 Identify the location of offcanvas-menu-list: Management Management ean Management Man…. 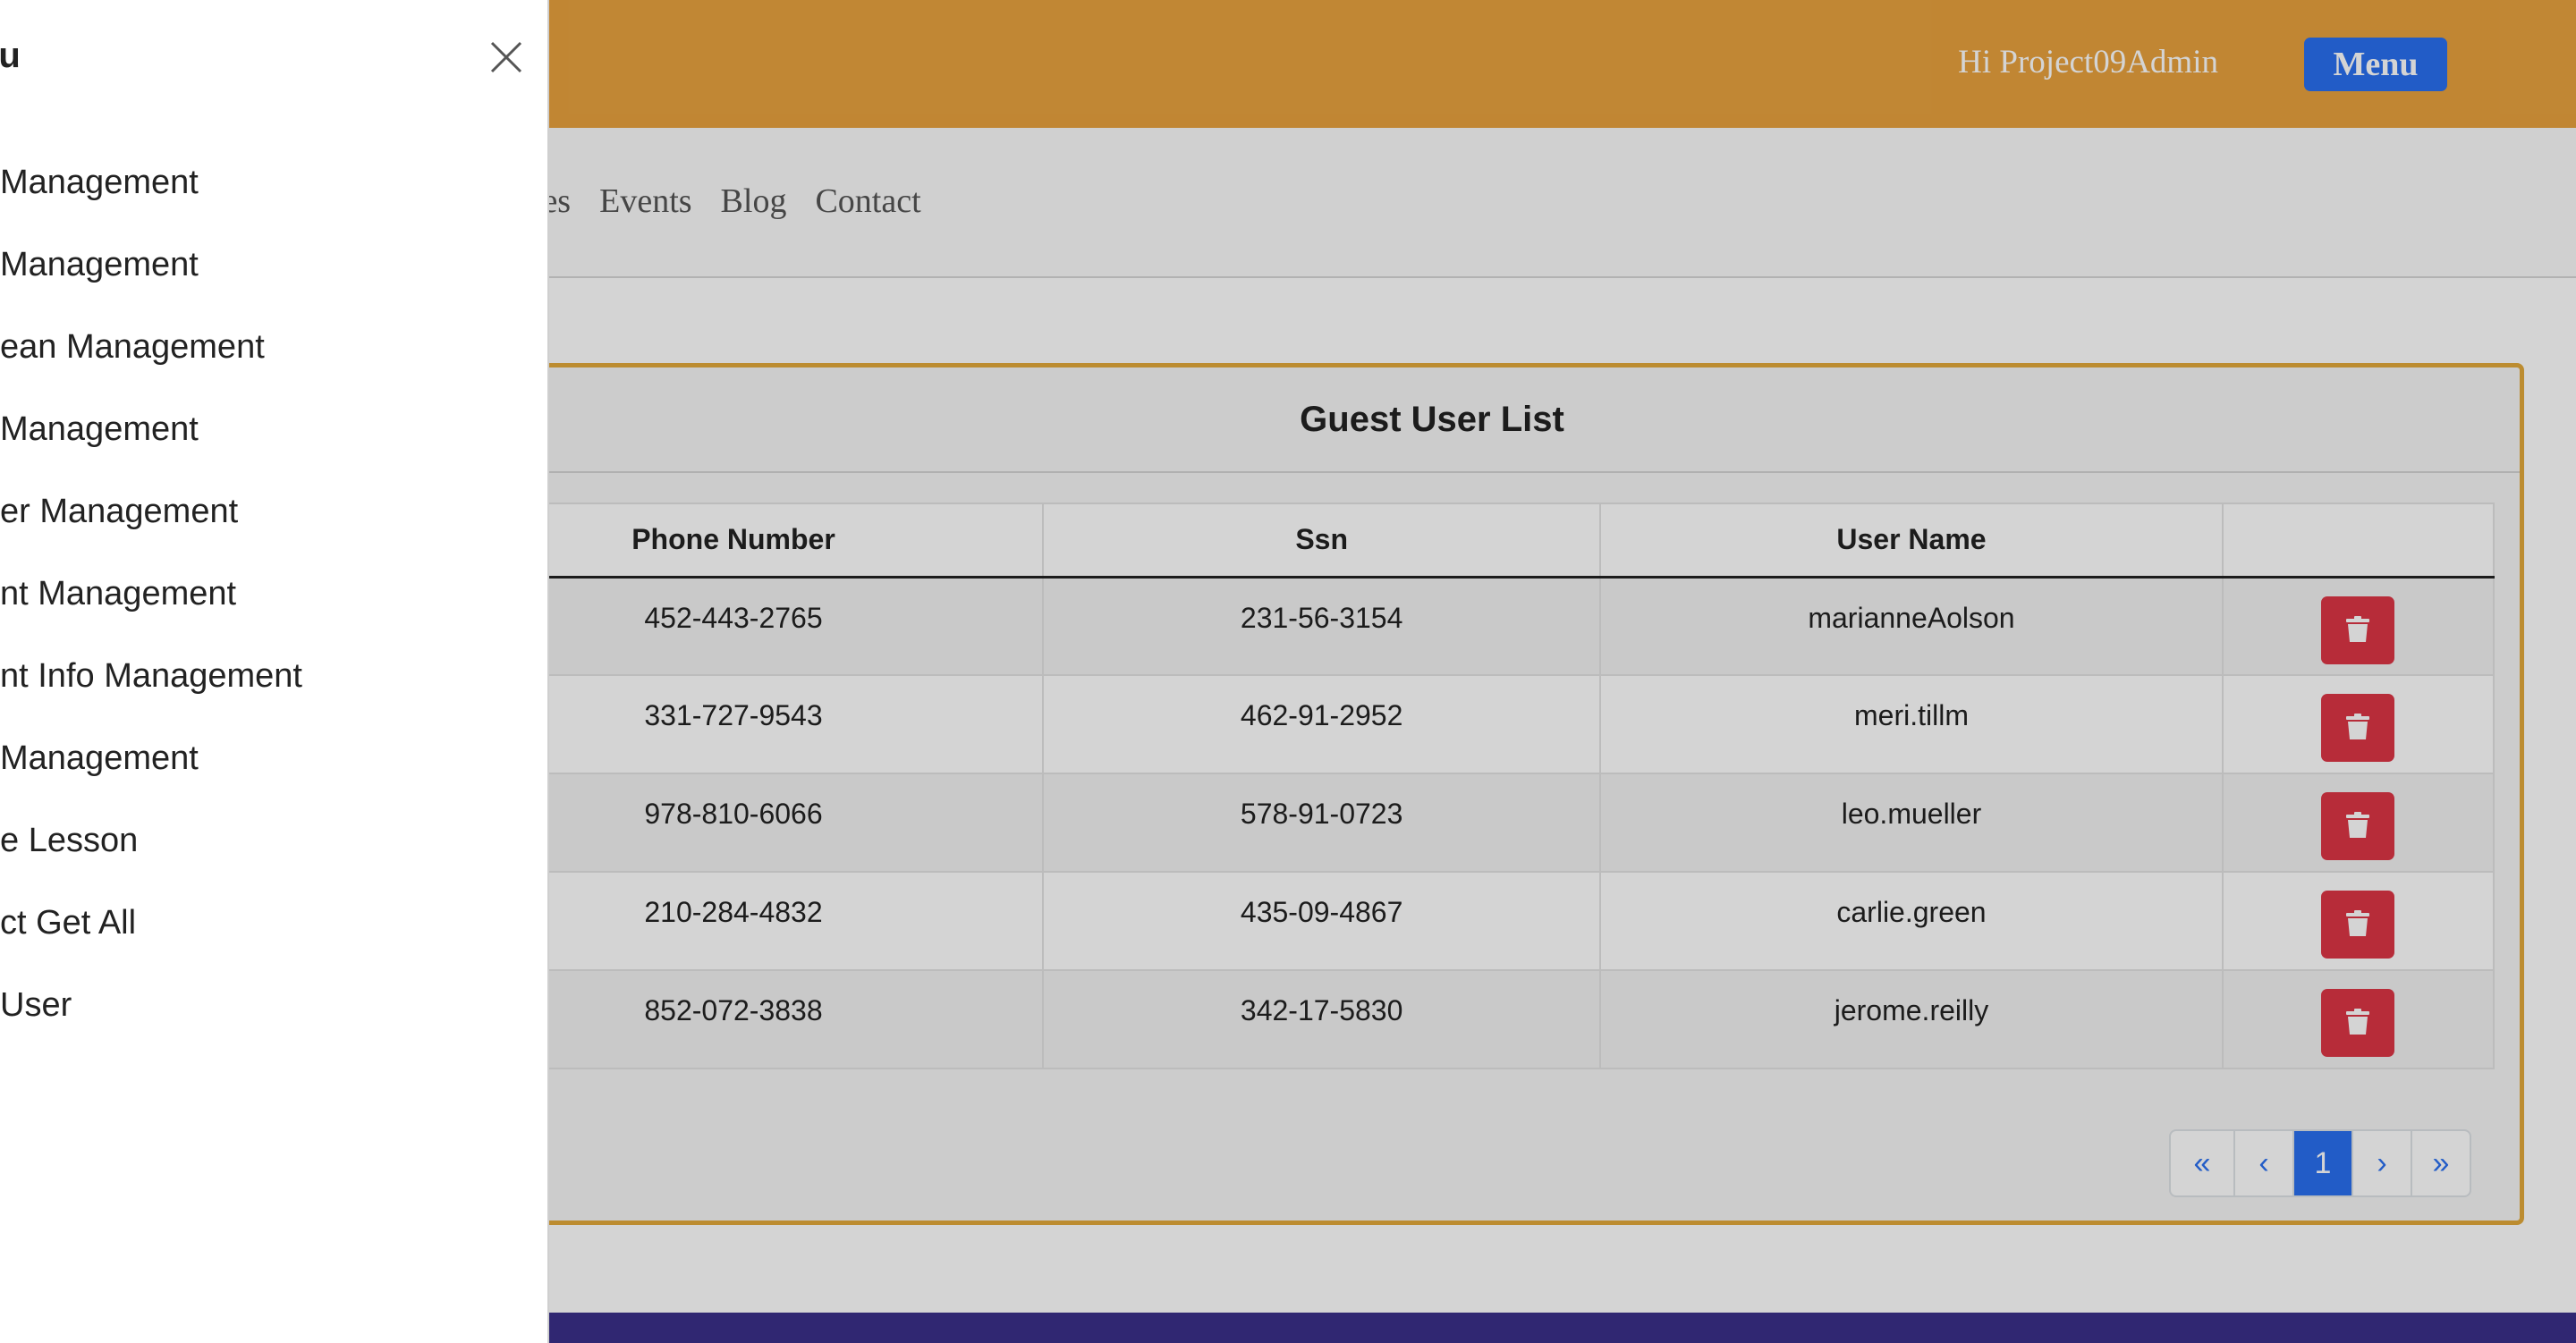
(151, 651).